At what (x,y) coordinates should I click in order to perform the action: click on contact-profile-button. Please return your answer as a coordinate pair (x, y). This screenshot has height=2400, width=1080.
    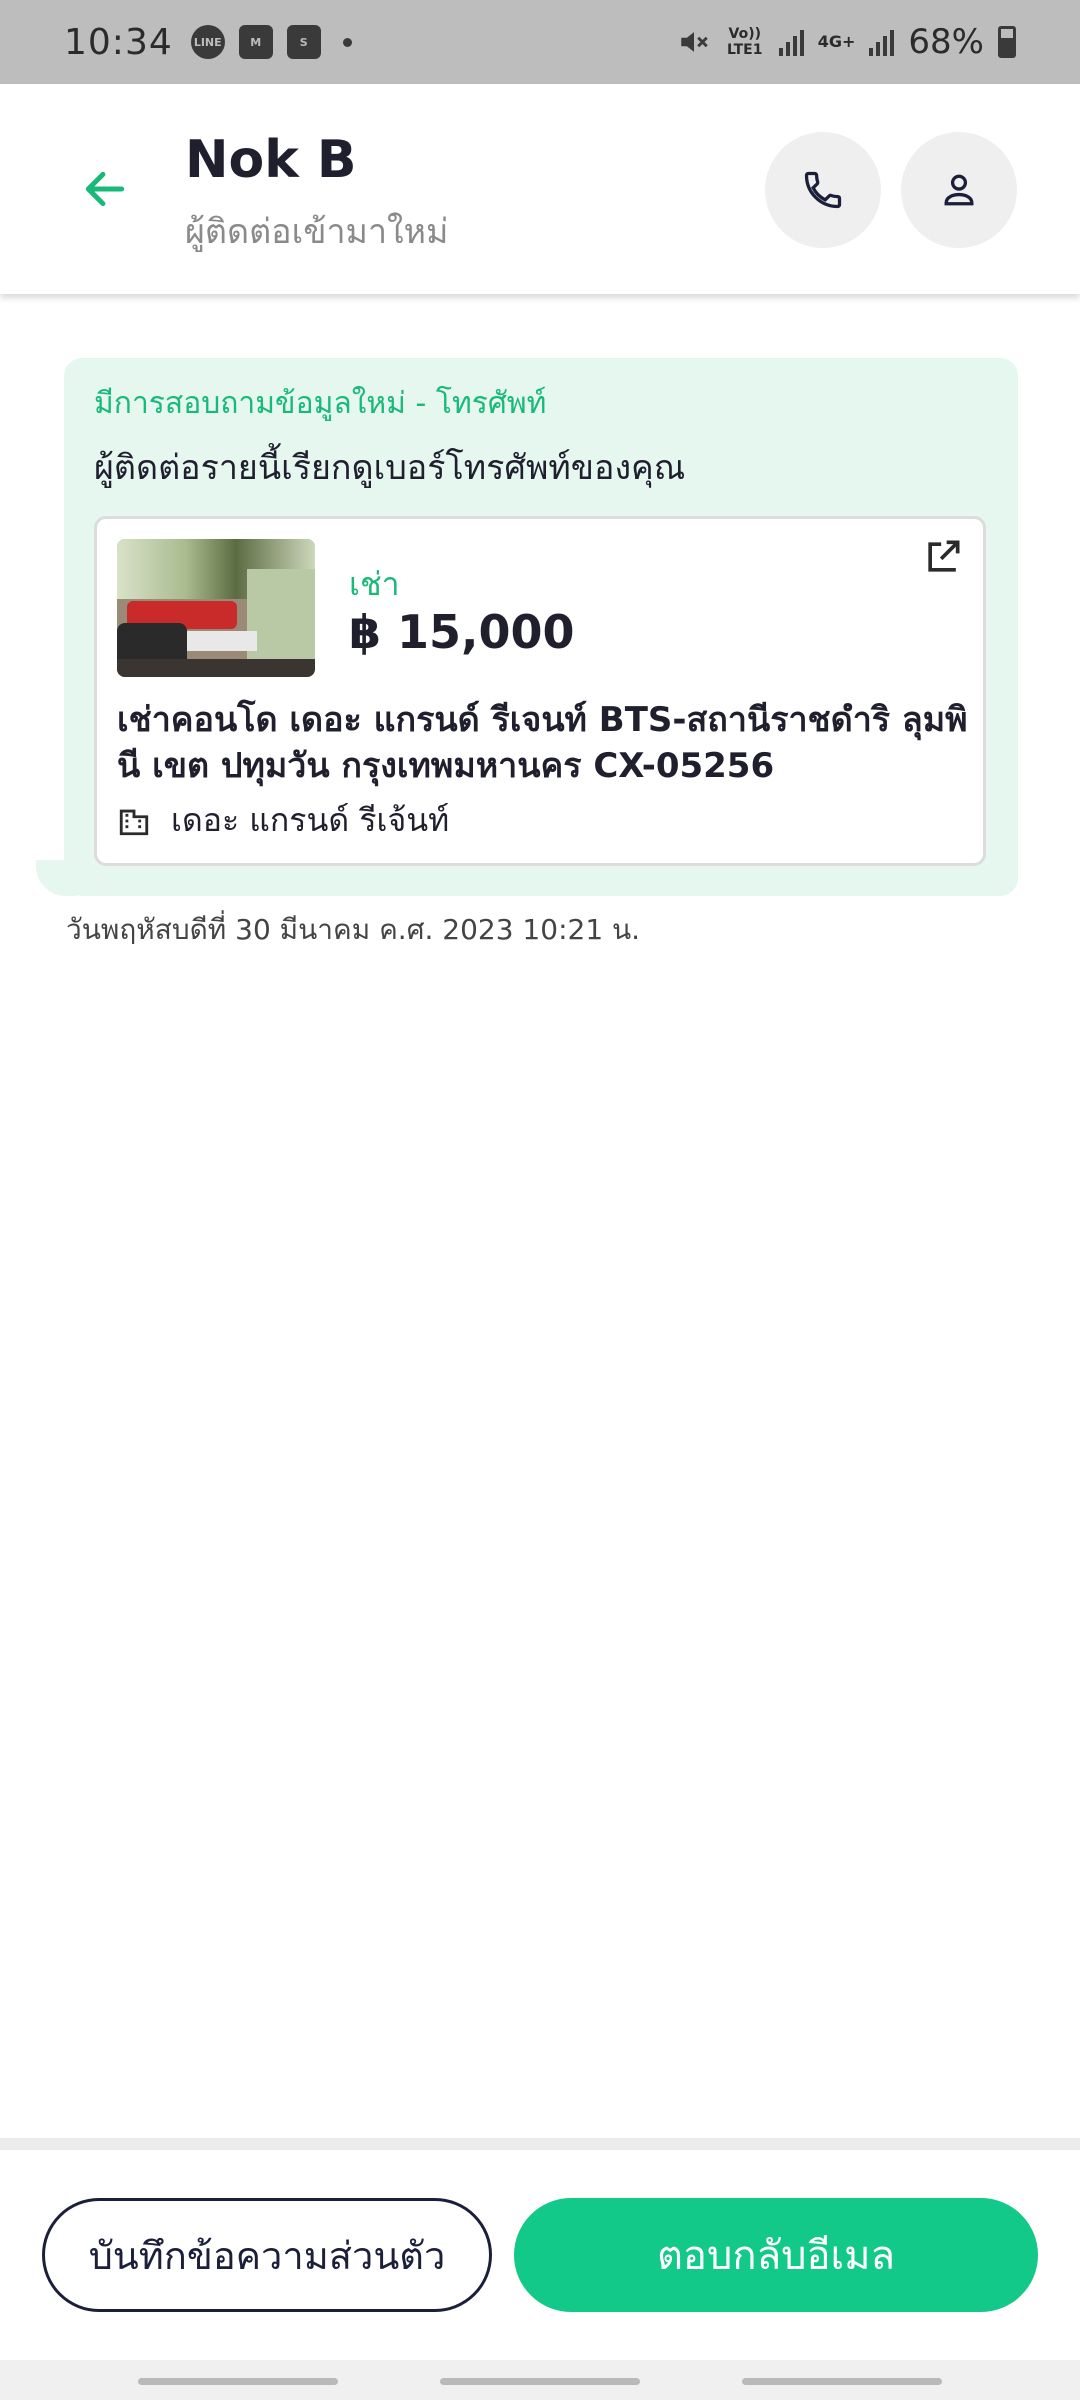
    Looking at the image, I should click on (959, 190).